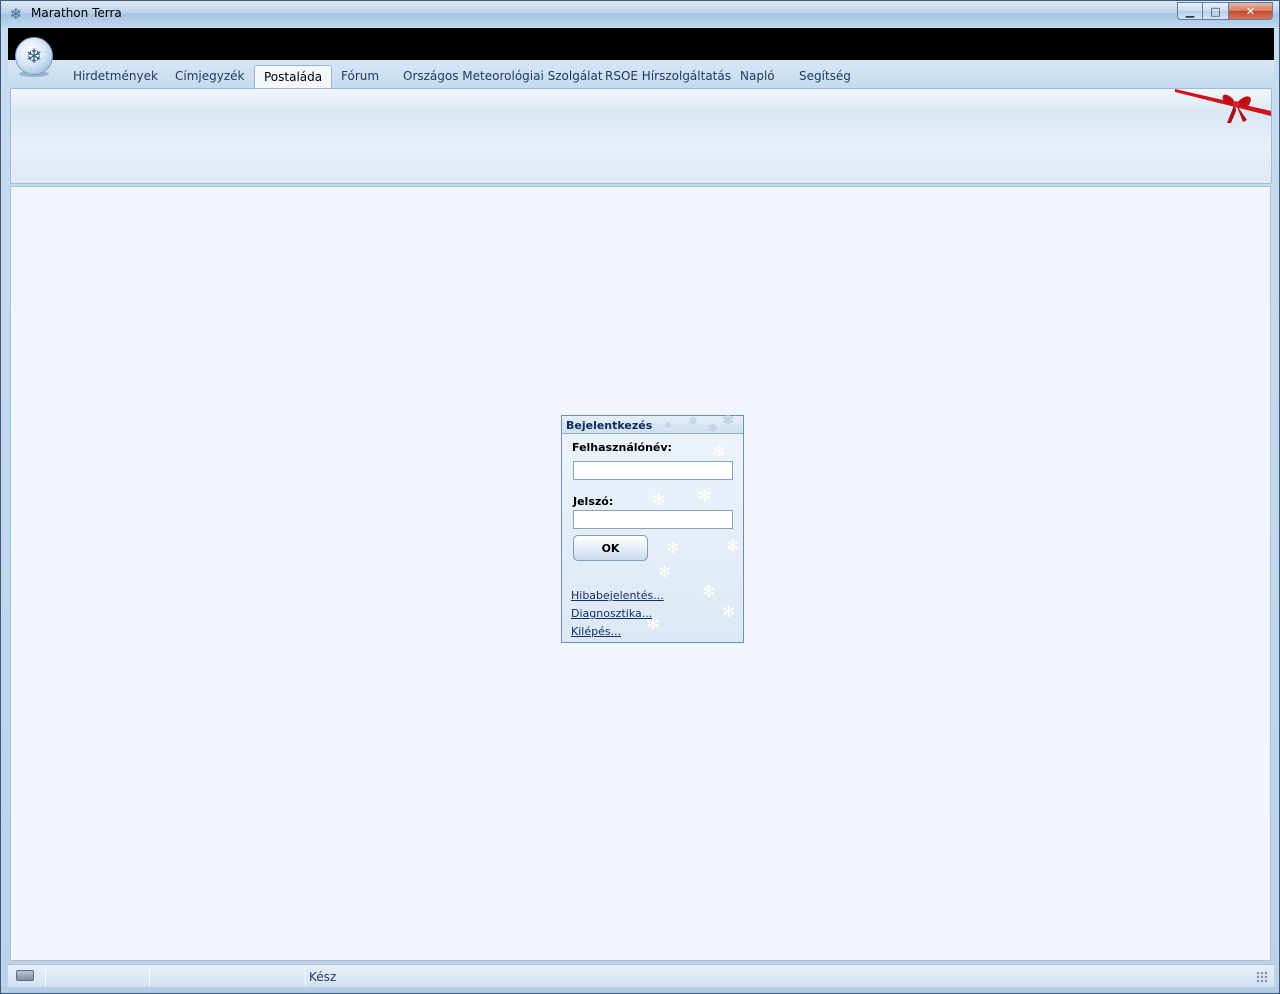 The image size is (1280, 994). Describe the element at coordinates (209, 76) in the screenshot. I see `tab-cimjegyzek: Címjegyzék` at that location.